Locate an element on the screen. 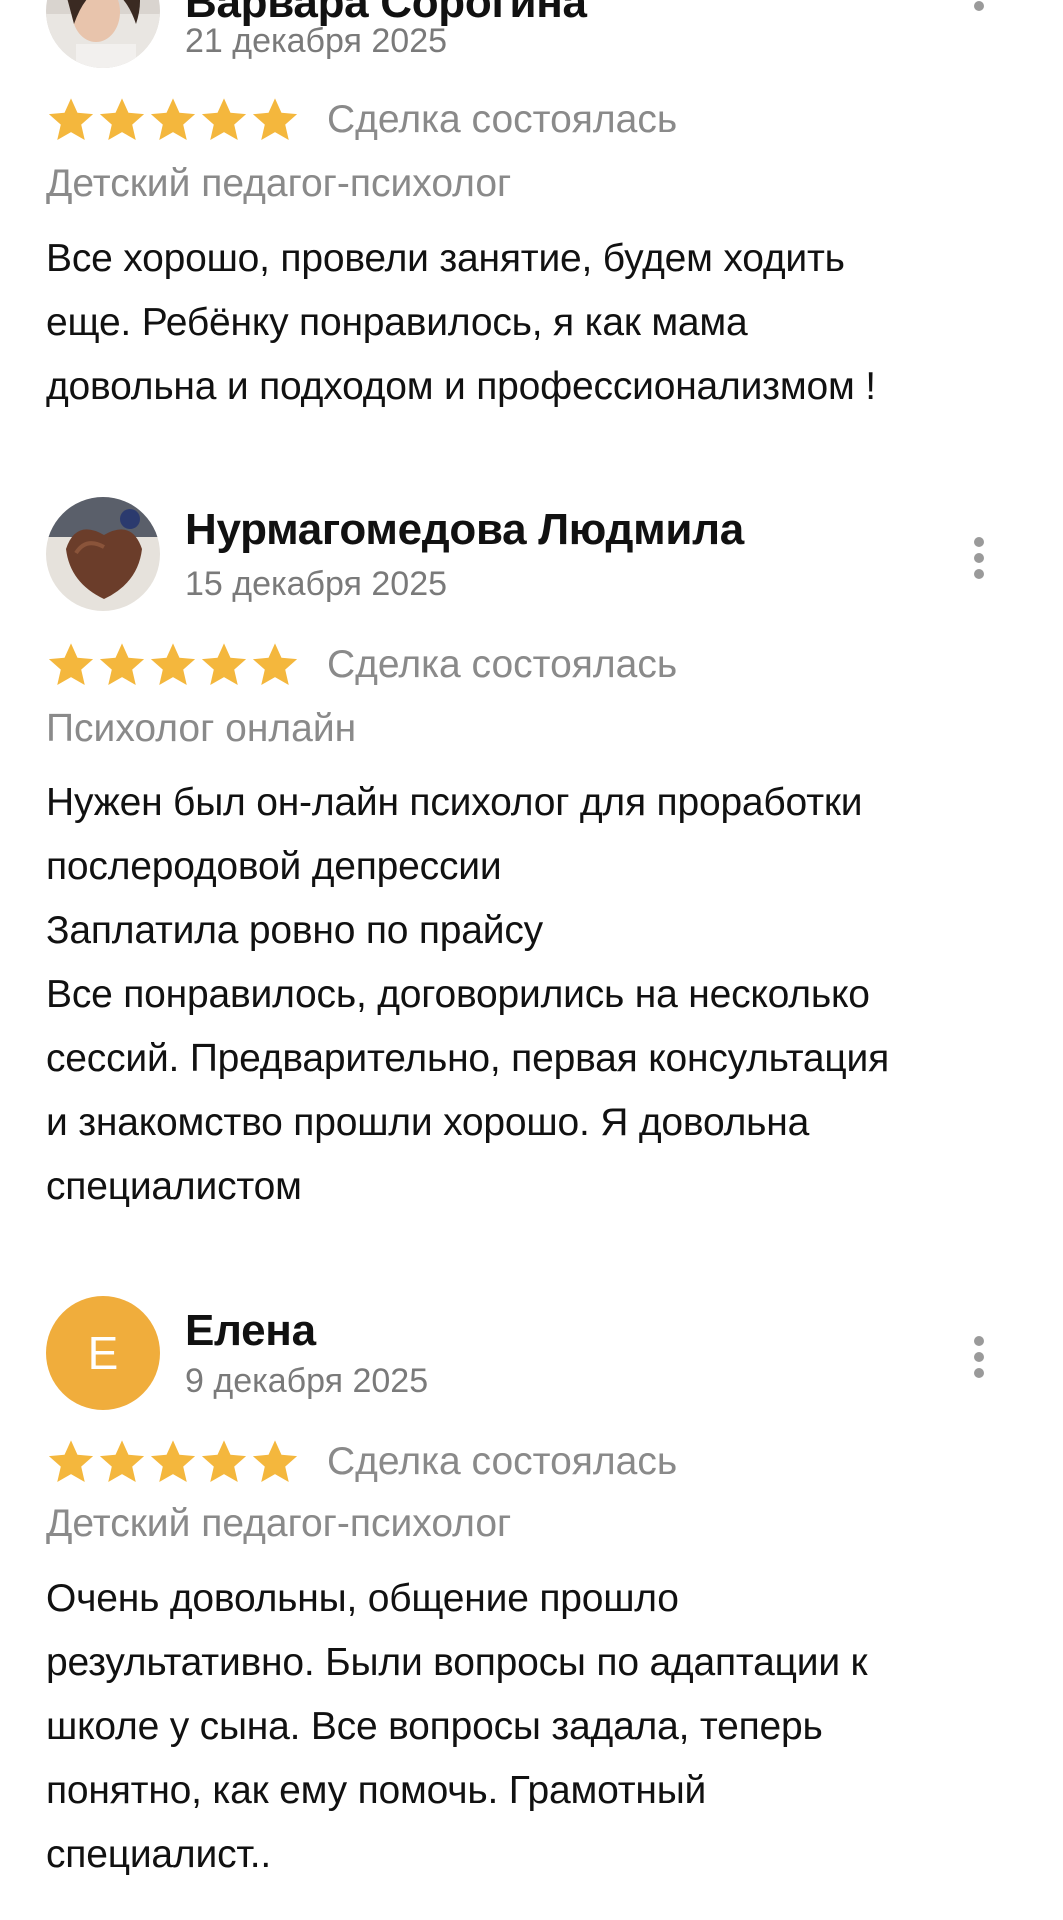 The image size is (1063, 1920). review-text-line: и знакомство прошли хорошо. Я довольна is located at coordinates (428, 1122).